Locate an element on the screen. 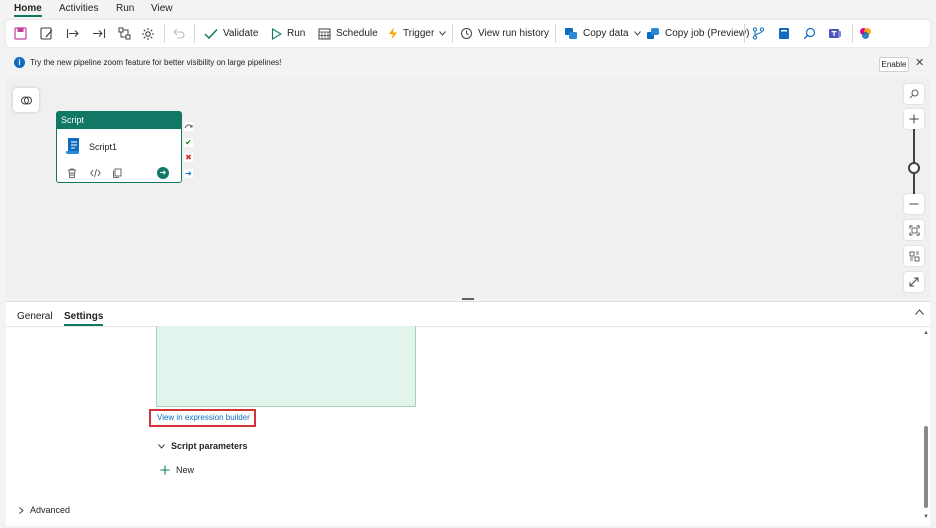 The height and width of the screenshot is (528, 936). delete-icon is located at coordinates (72, 173).